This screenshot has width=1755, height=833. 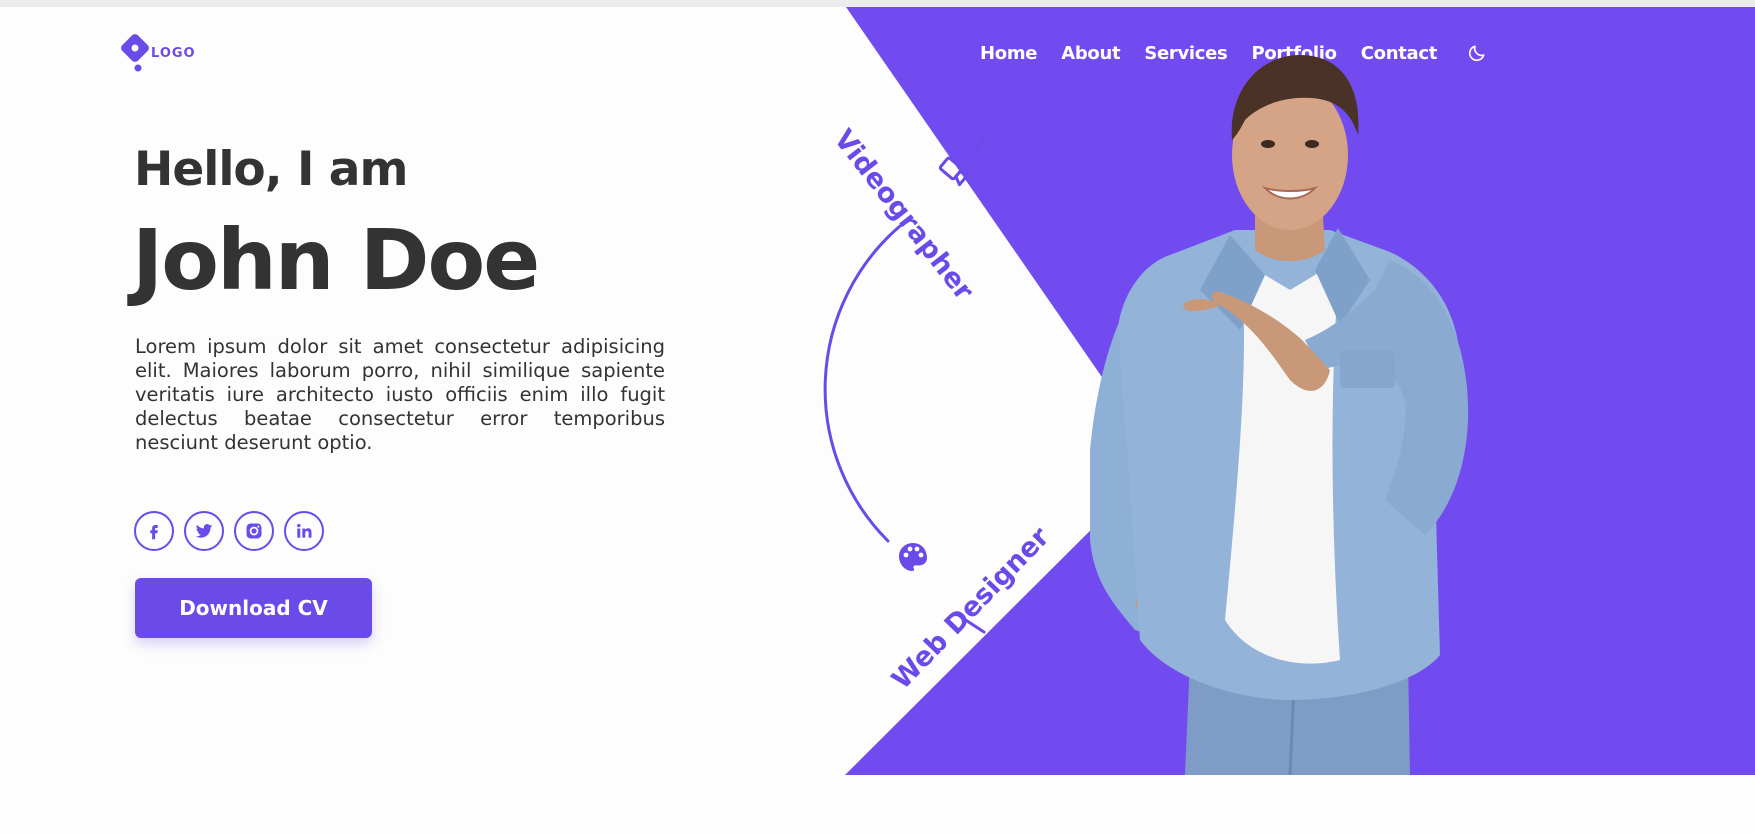 I want to click on instagram-icon, so click(x=254, y=531).